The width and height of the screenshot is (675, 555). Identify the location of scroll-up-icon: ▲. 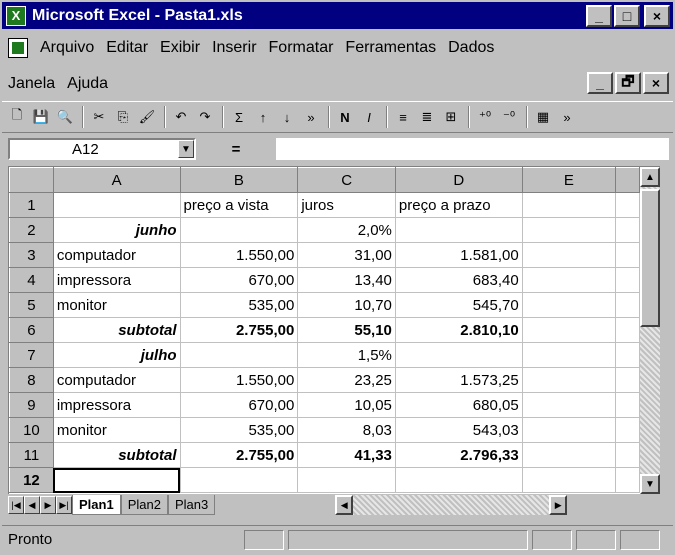
(650, 177).